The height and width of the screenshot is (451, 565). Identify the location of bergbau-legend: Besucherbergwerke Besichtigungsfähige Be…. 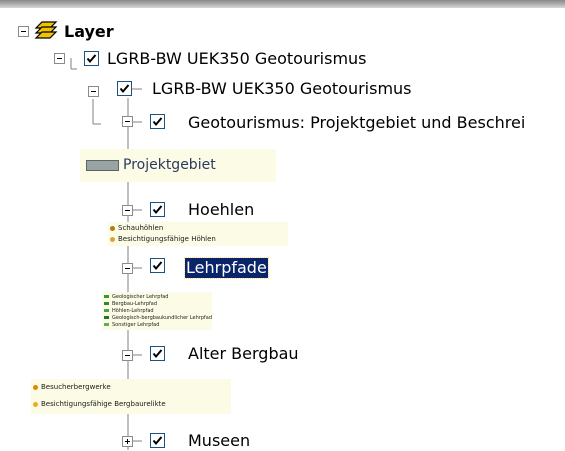
(131, 396).